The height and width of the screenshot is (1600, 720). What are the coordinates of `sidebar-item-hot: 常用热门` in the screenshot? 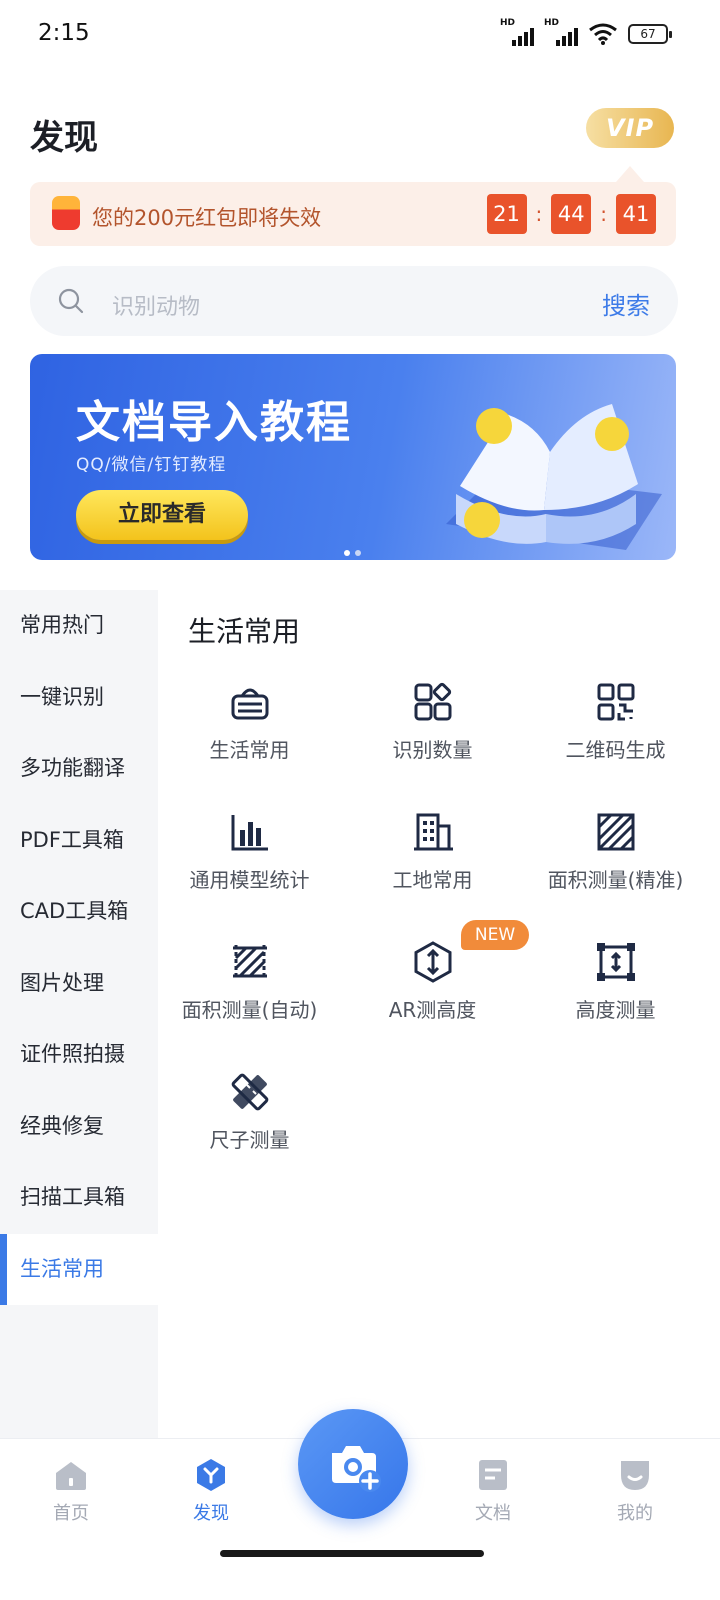 It's located at (79, 626).